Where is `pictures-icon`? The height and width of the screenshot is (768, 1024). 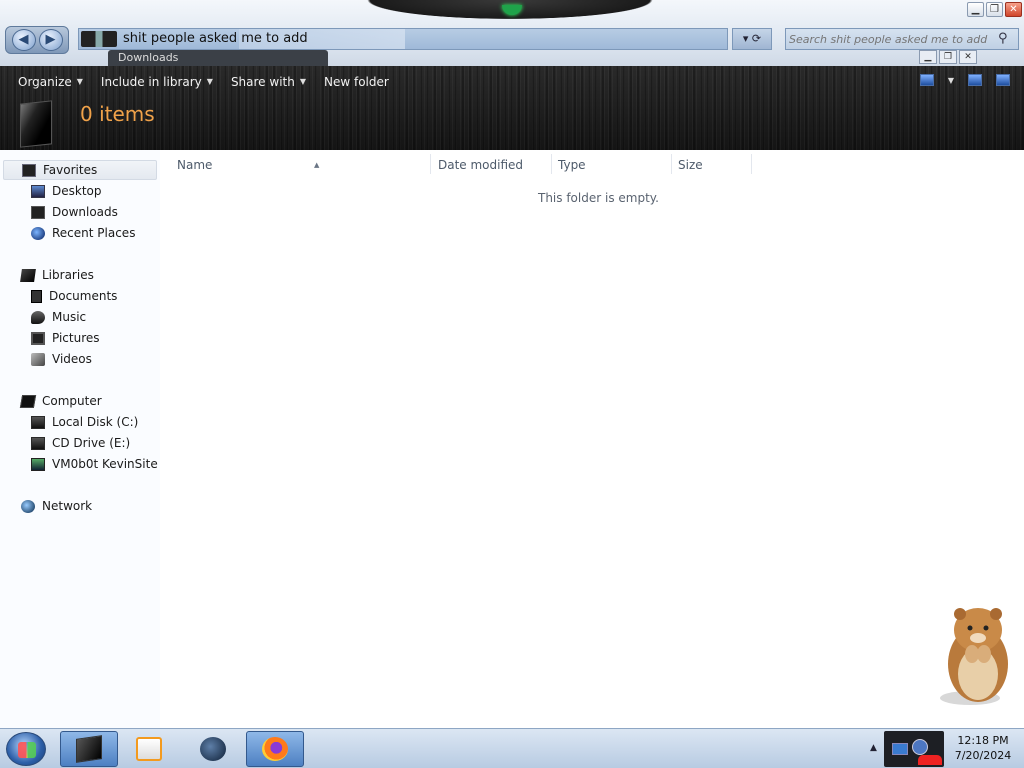 pictures-icon is located at coordinates (38, 338).